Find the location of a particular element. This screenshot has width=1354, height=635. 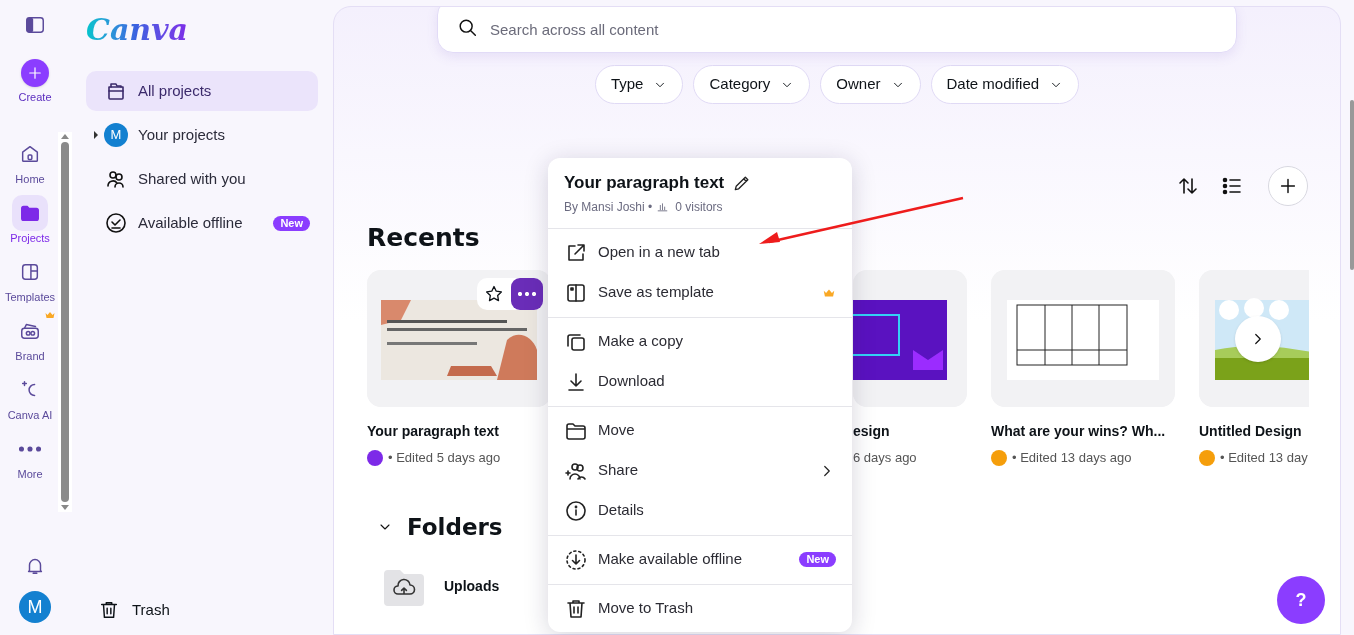

search-field: Search across all content is located at coordinates (837, 30).